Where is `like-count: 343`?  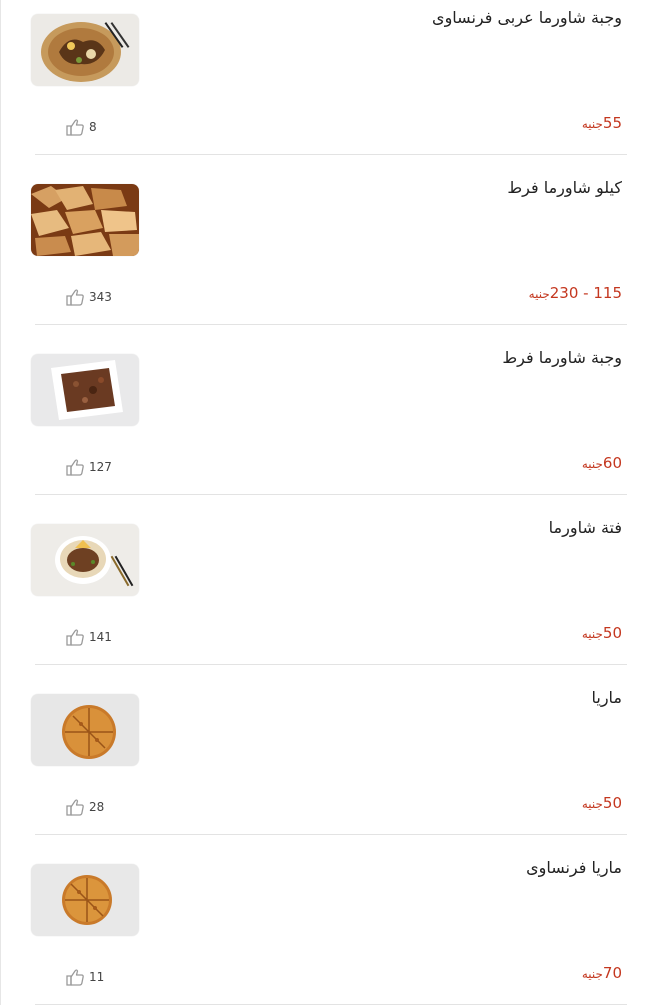 like-count: 343 is located at coordinates (100, 297).